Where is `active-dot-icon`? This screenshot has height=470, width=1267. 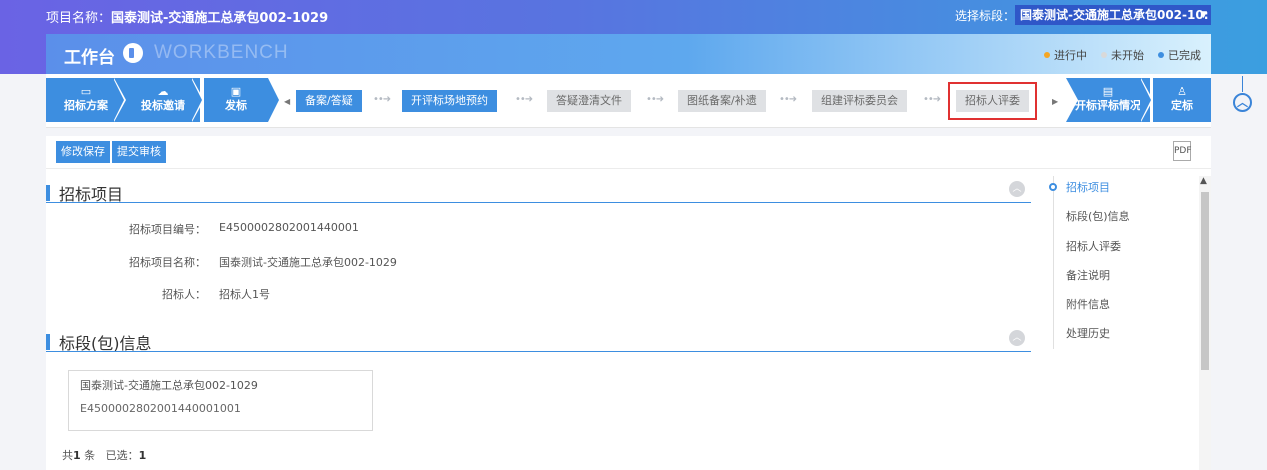
active-dot-icon is located at coordinates (1053, 187).